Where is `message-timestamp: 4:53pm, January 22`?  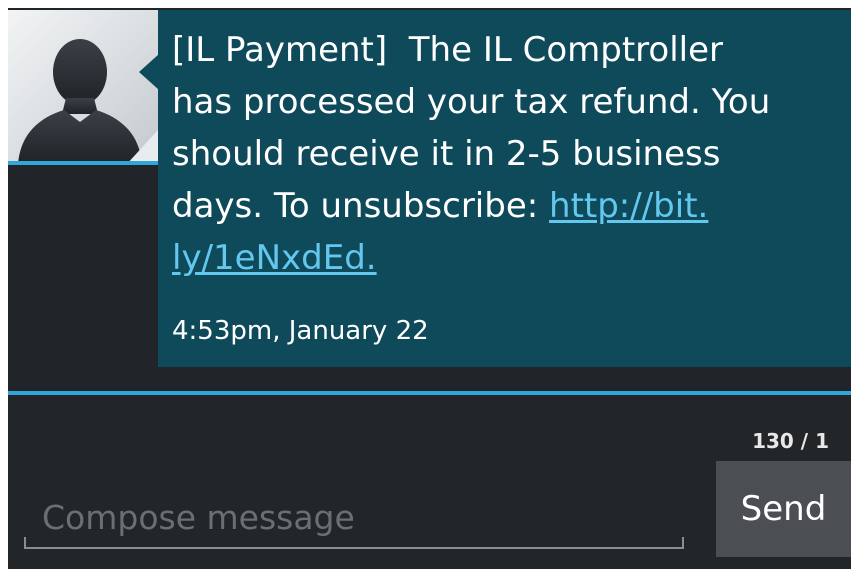 message-timestamp: 4:53pm, January 22 is located at coordinates (300, 331).